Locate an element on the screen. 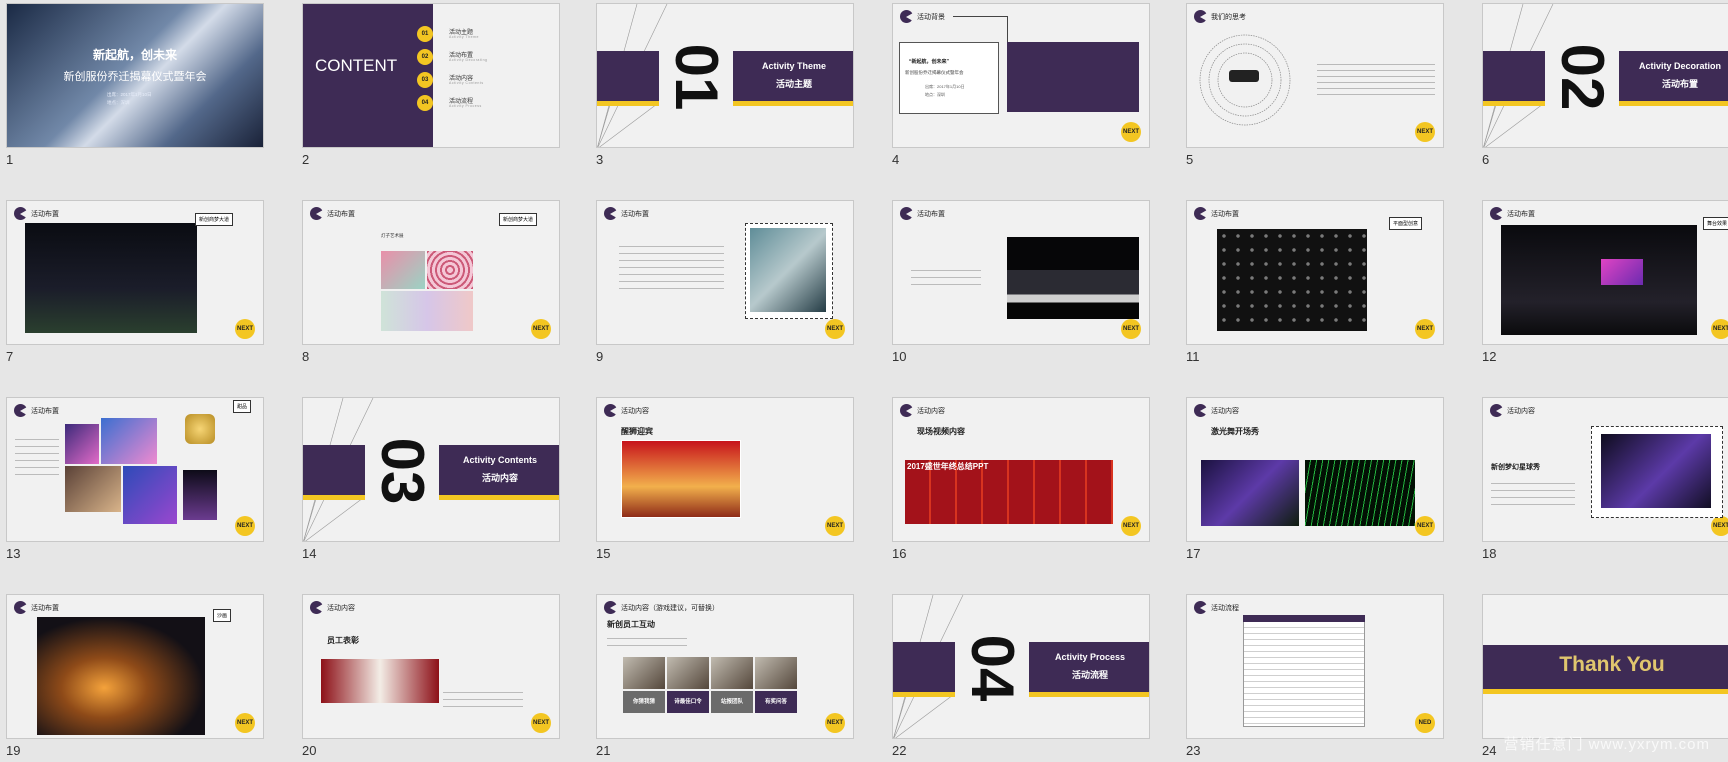  slide-thumbnail-7: 活动布置 NEXT 新创商梦大道 is located at coordinates (135, 272).